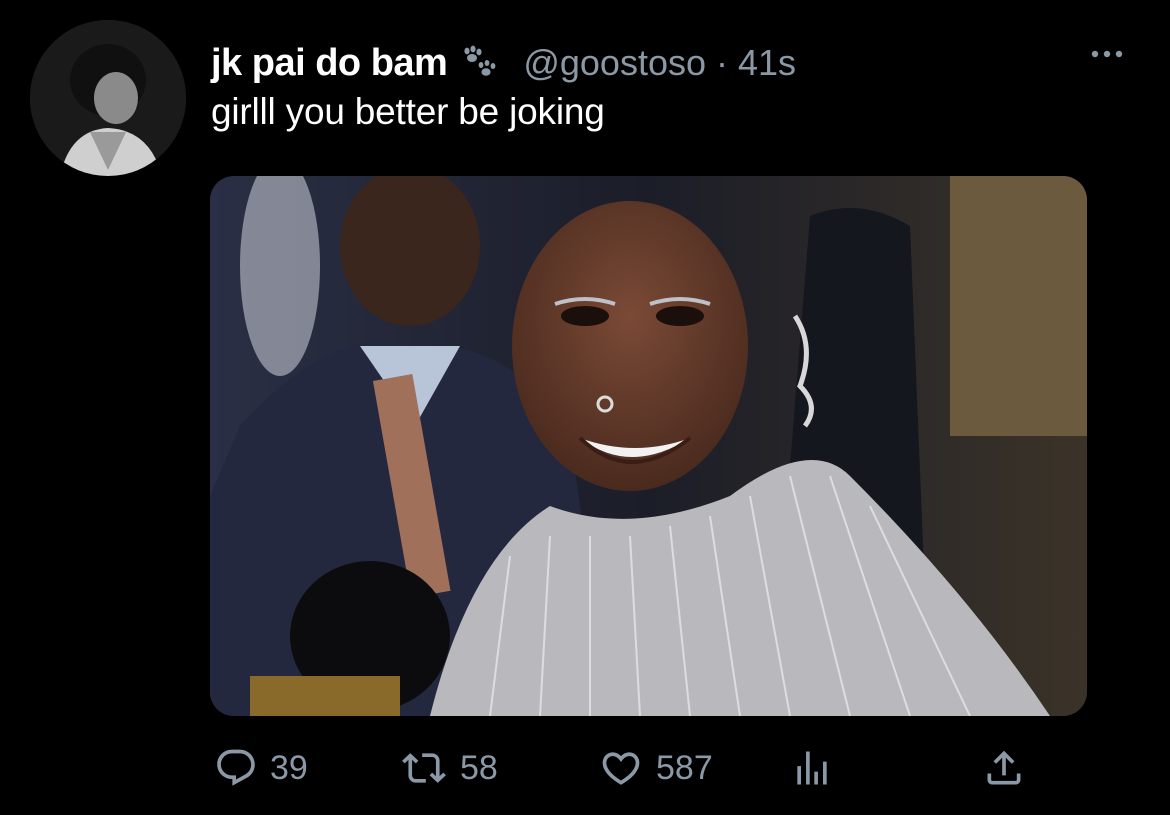 The height and width of the screenshot is (815, 1170). What do you see at coordinates (621, 768) in the screenshot?
I see `heart-icon` at bounding box center [621, 768].